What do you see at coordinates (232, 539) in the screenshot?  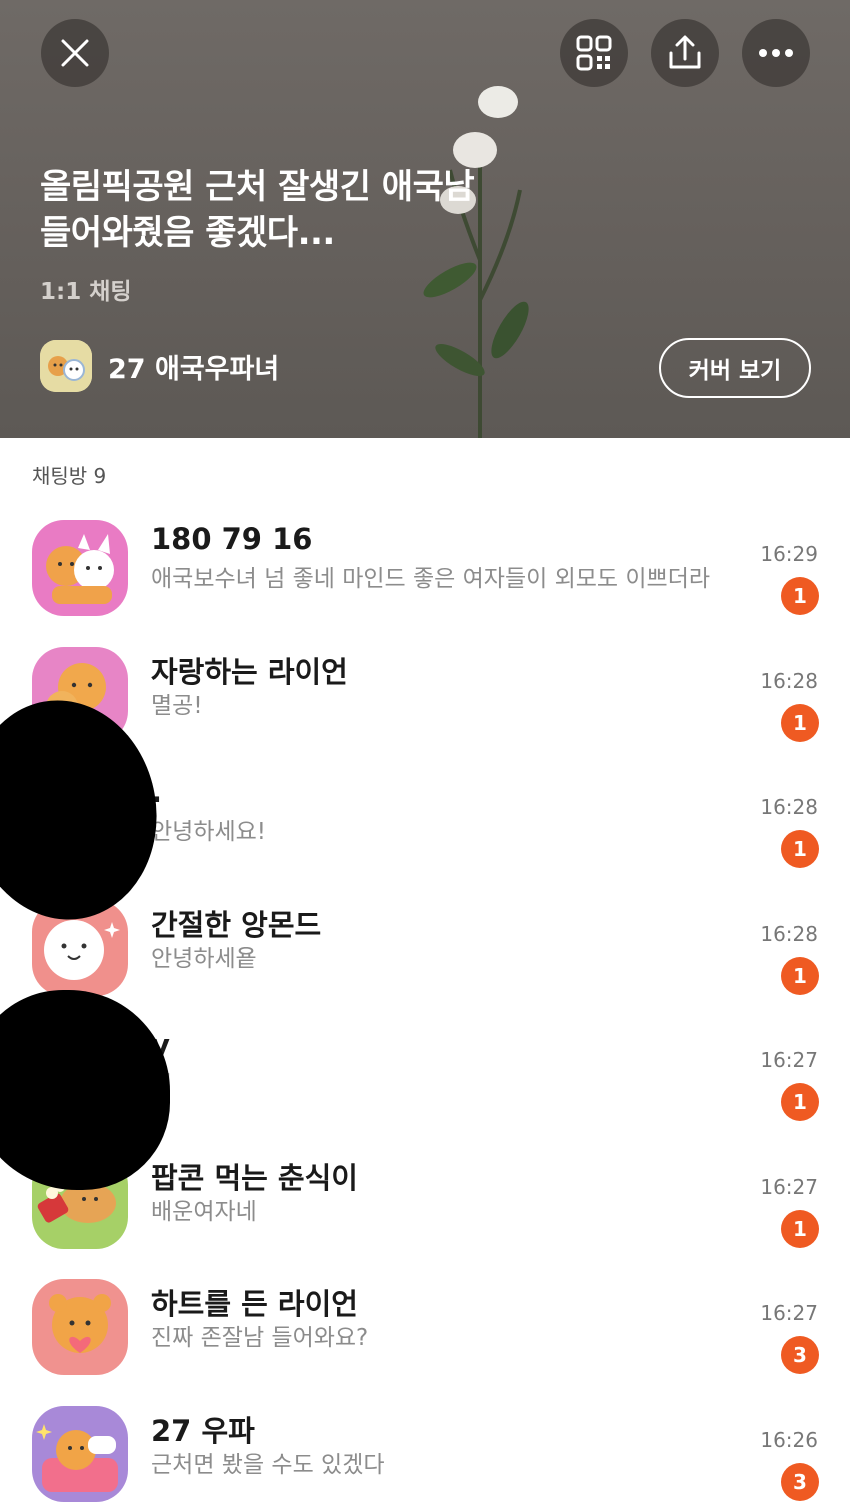 I see `chat-name: 180 79 16` at bounding box center [232, 539].